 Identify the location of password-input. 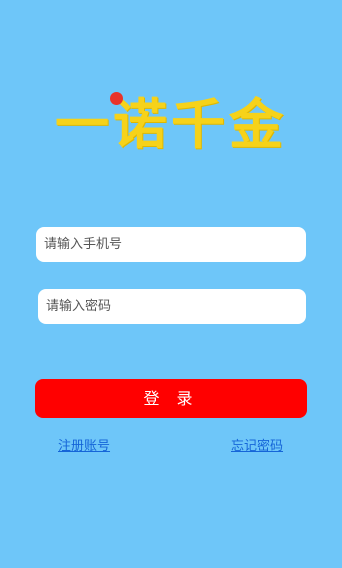
(172, 306).